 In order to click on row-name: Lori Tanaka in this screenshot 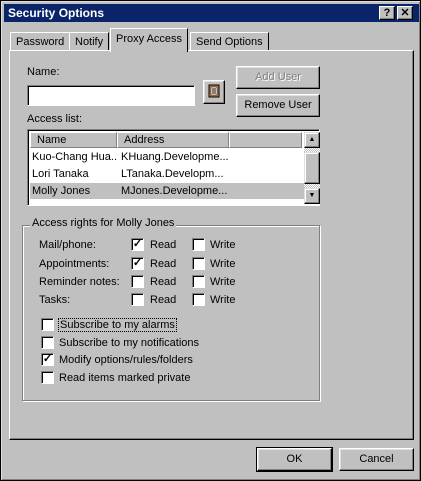, I will do `click(60, 174)`.